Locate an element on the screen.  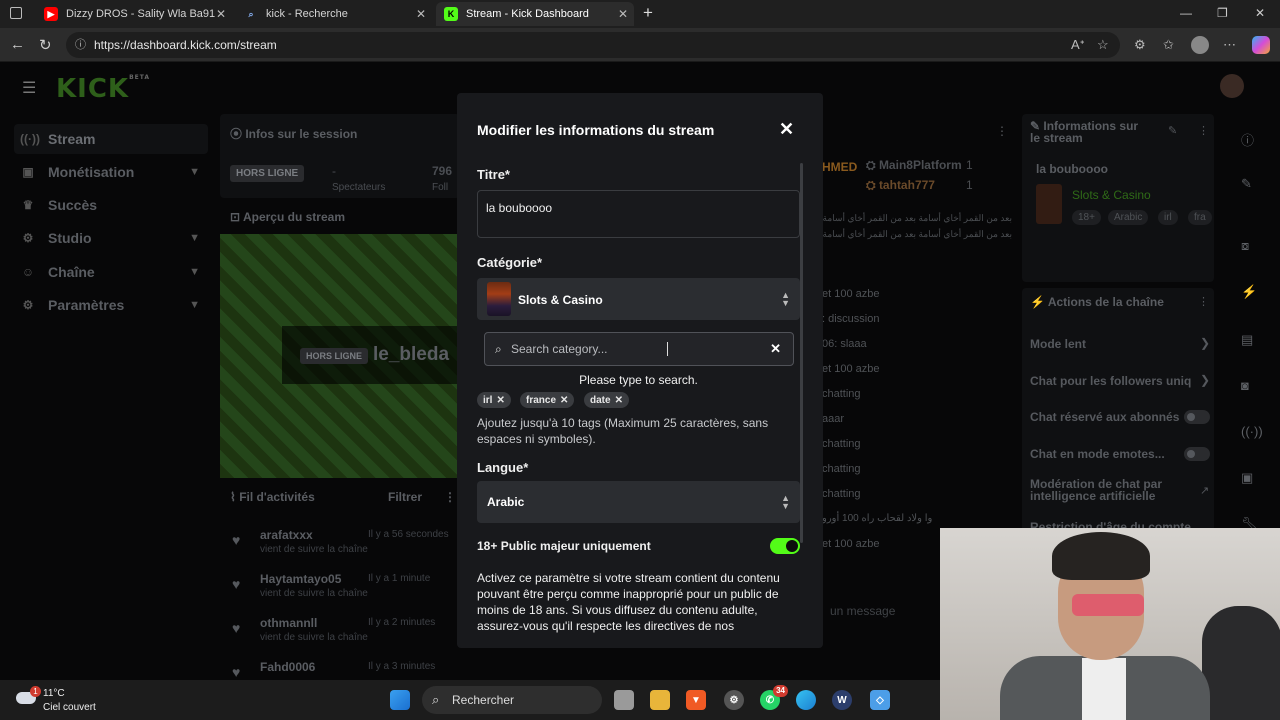
activity-filter-button: Filtrer is located at coordinates (405, 497).